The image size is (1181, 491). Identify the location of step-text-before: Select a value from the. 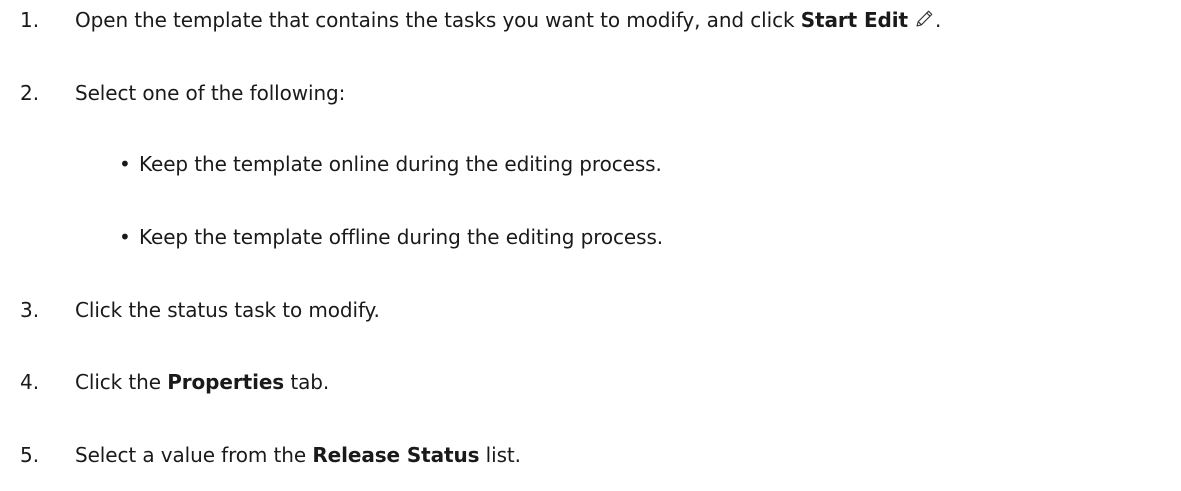
(194, 455).